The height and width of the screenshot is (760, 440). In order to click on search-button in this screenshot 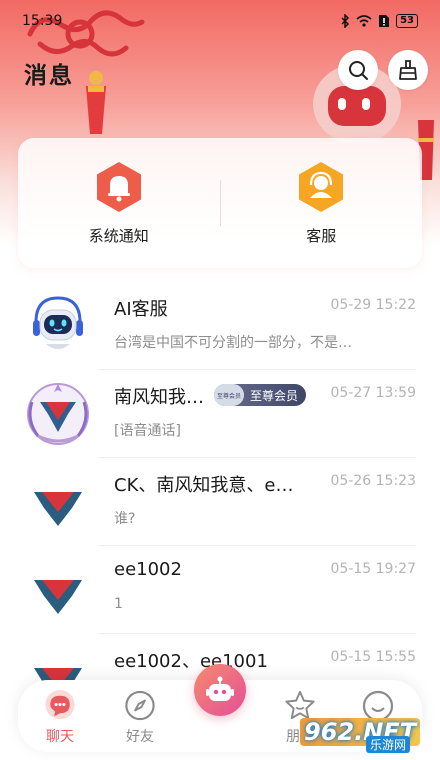, I will do `click(358, 70)`.